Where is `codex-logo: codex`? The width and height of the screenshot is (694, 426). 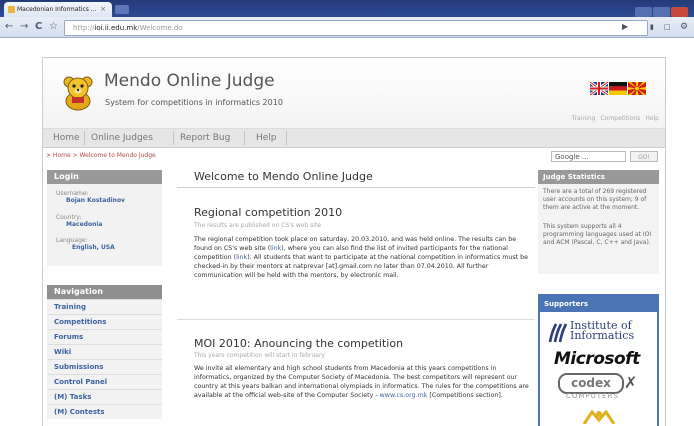 codex-logo: codex is located at coordinates (591, 383).